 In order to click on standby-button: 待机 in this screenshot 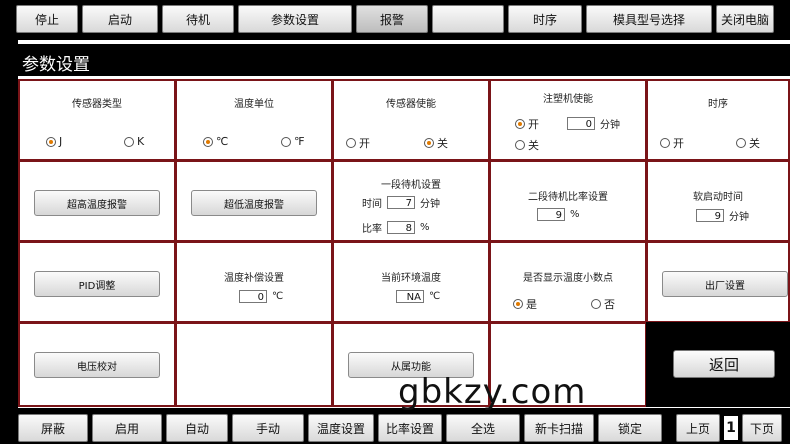, I will do `click(198, 19)`.